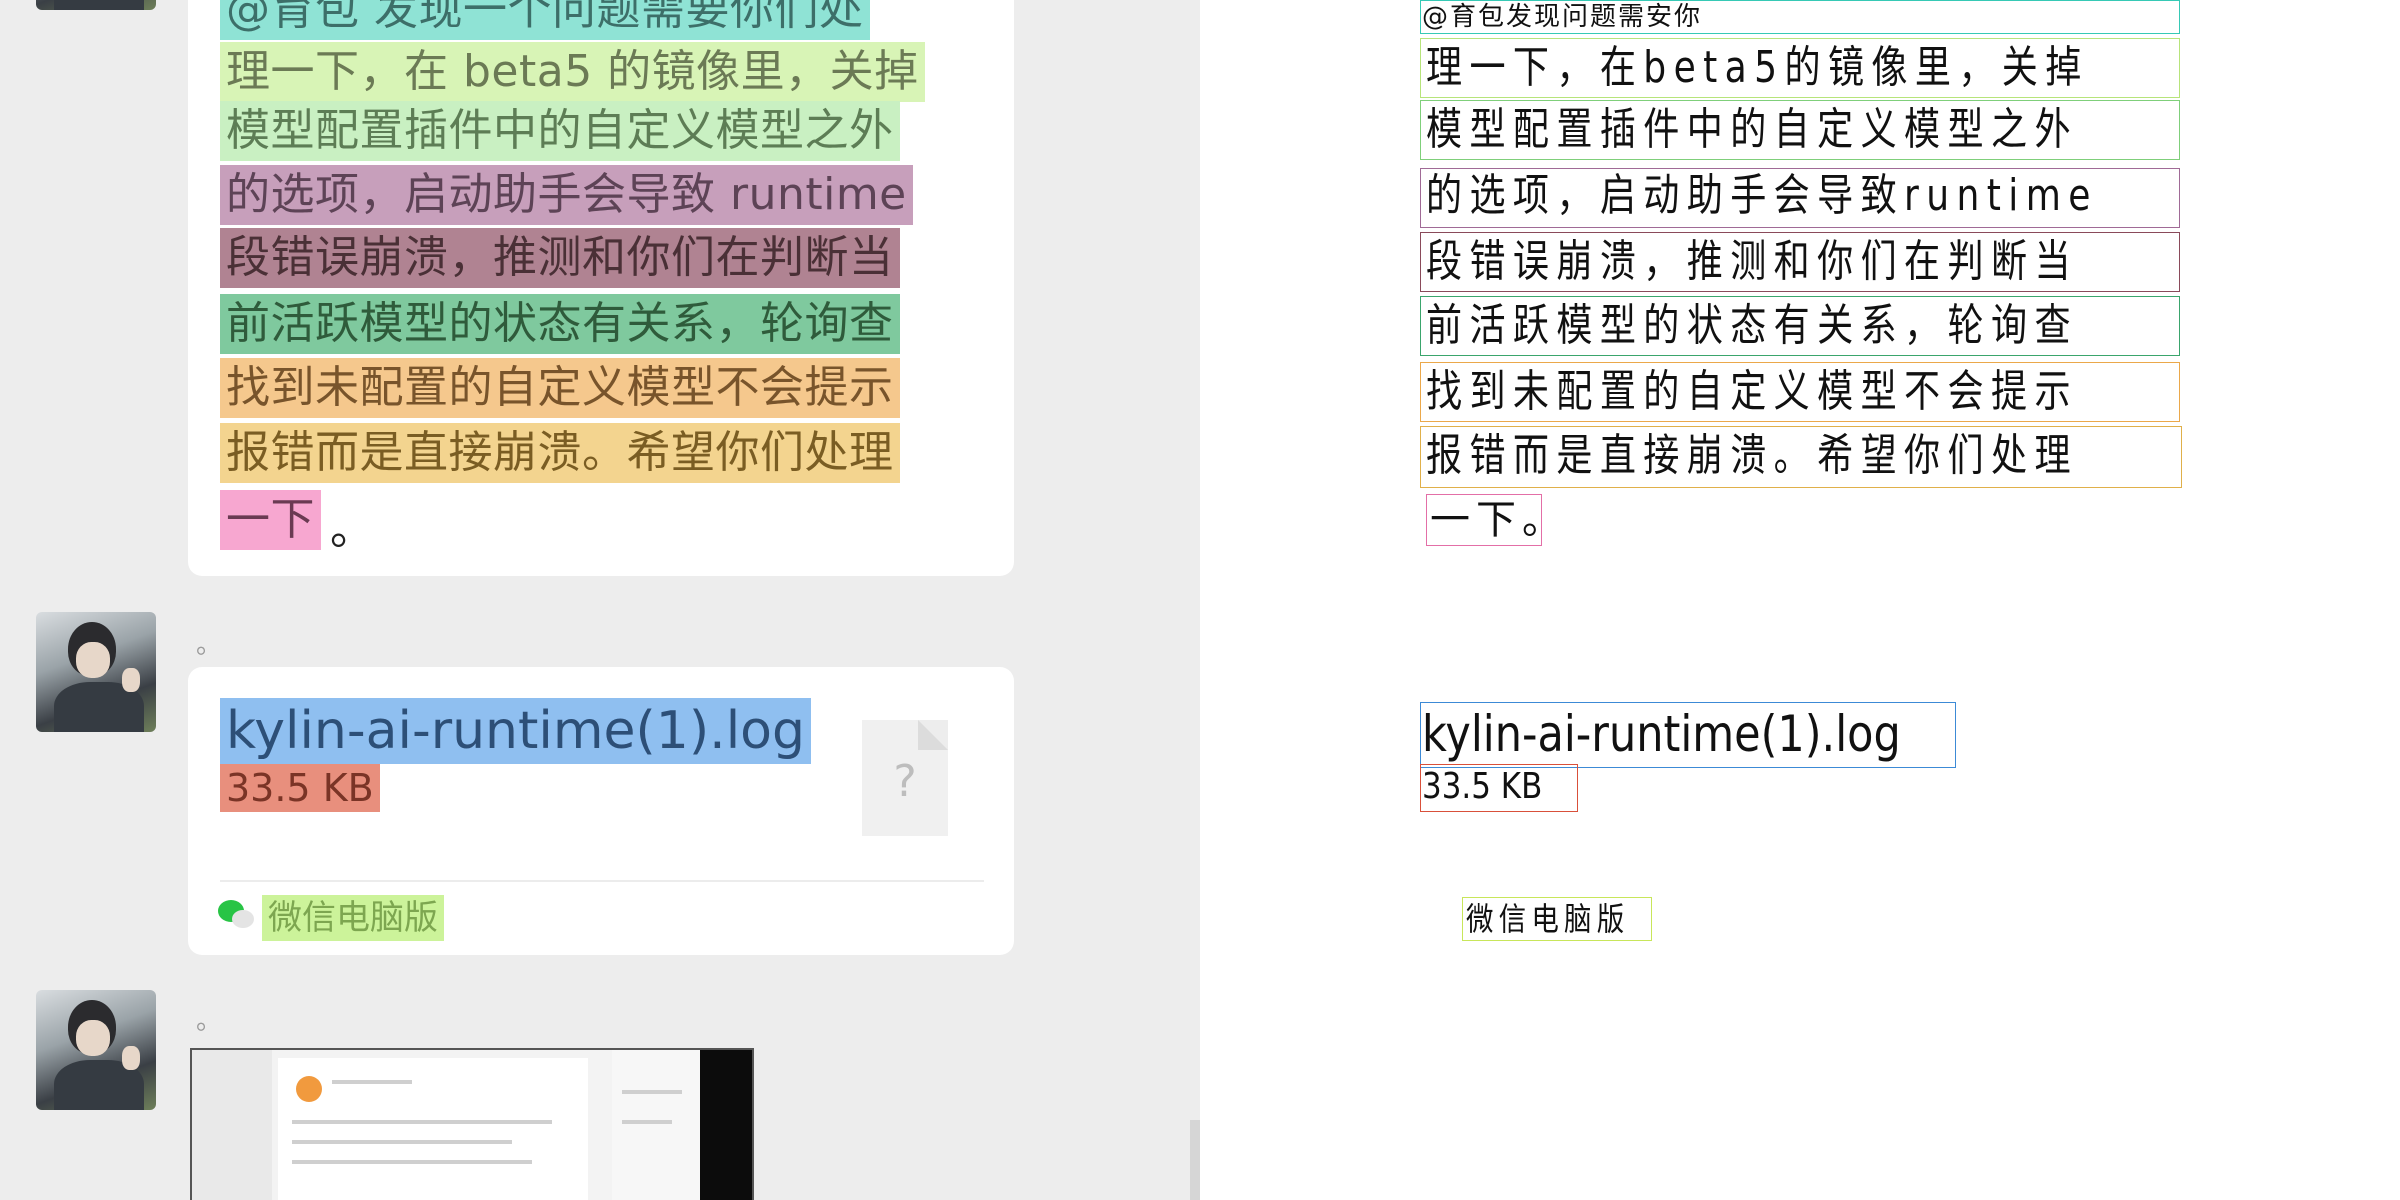 The image size is (2400, 1200). I want to click on ocr-line-5: 段错误崩溃，推测和你们在判断当, so click(1752, 261).